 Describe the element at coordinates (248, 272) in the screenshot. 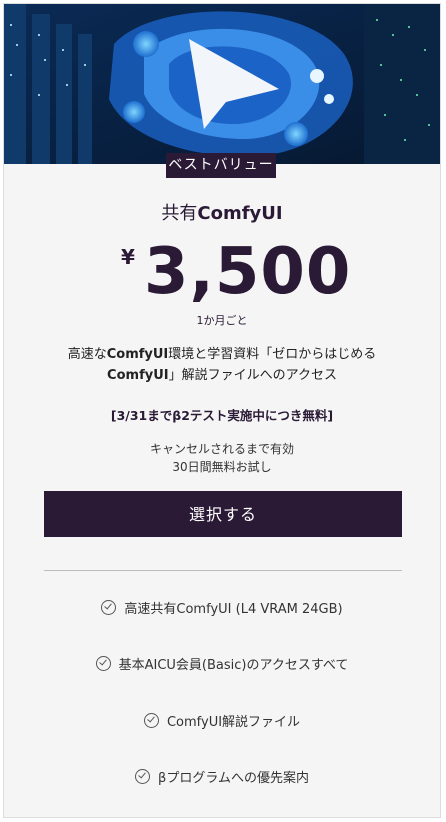

I see `price-amount: 3,500` at that location.